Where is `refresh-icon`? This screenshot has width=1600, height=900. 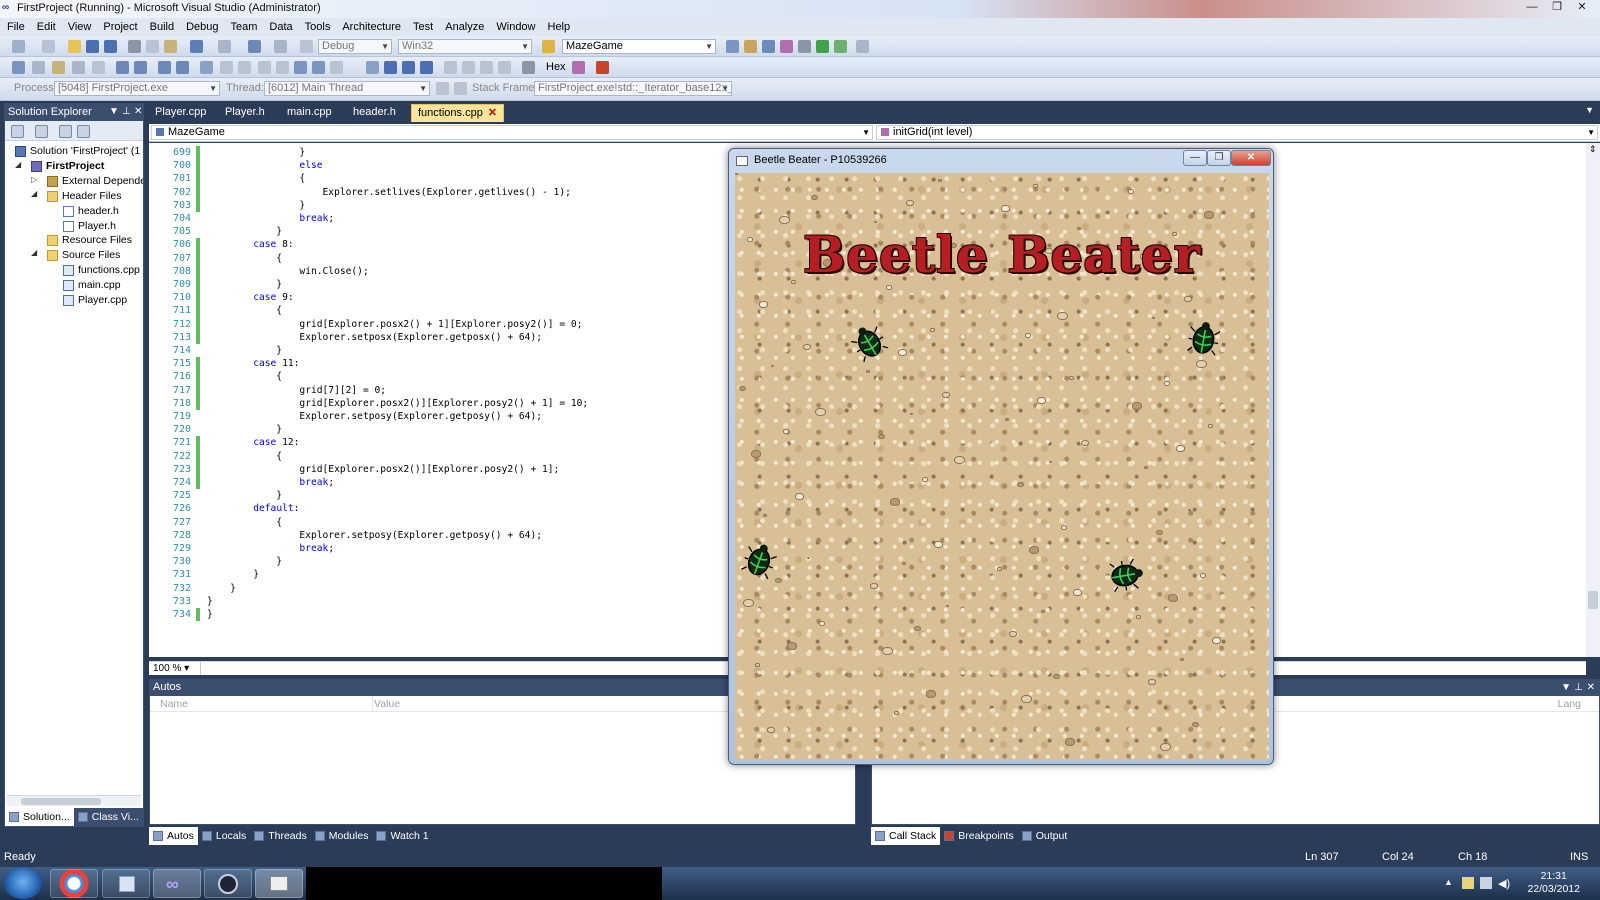 refresh-icon is located at coordinates (65, 131).